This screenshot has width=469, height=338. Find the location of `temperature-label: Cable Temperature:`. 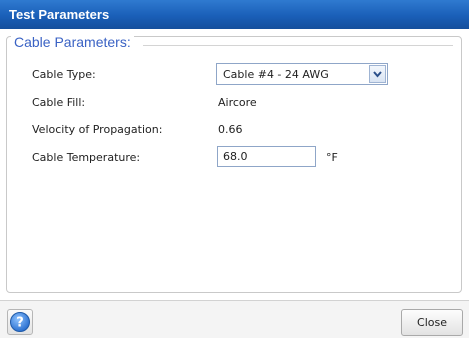

temperature-label: Cable Temperature: is located at coordinates (86, 157).